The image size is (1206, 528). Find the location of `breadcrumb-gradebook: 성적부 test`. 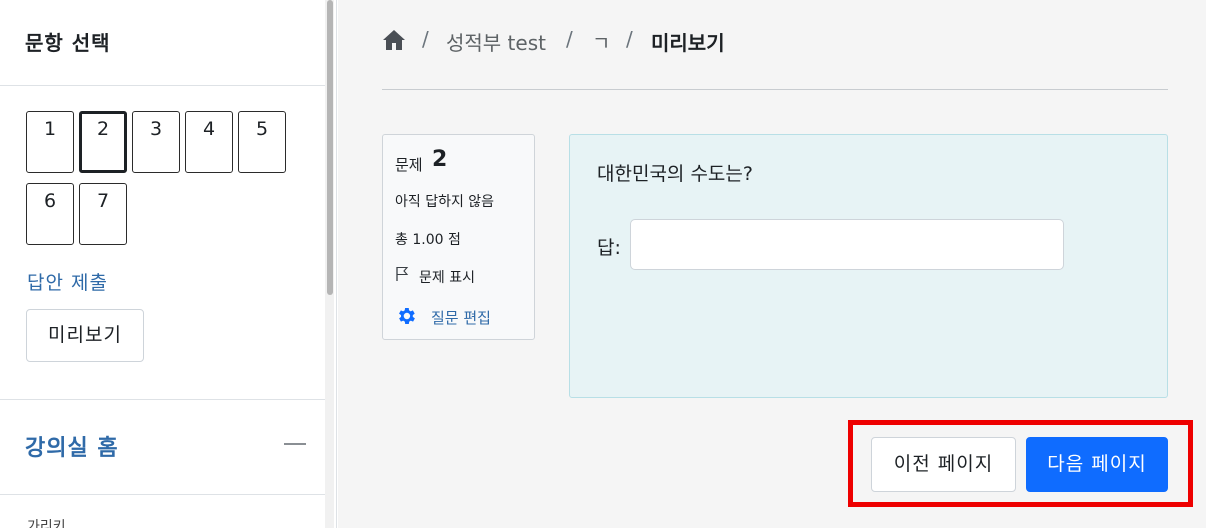

breadcrumb-gradebook: 성적부 test is located at coordinates (496, 41).